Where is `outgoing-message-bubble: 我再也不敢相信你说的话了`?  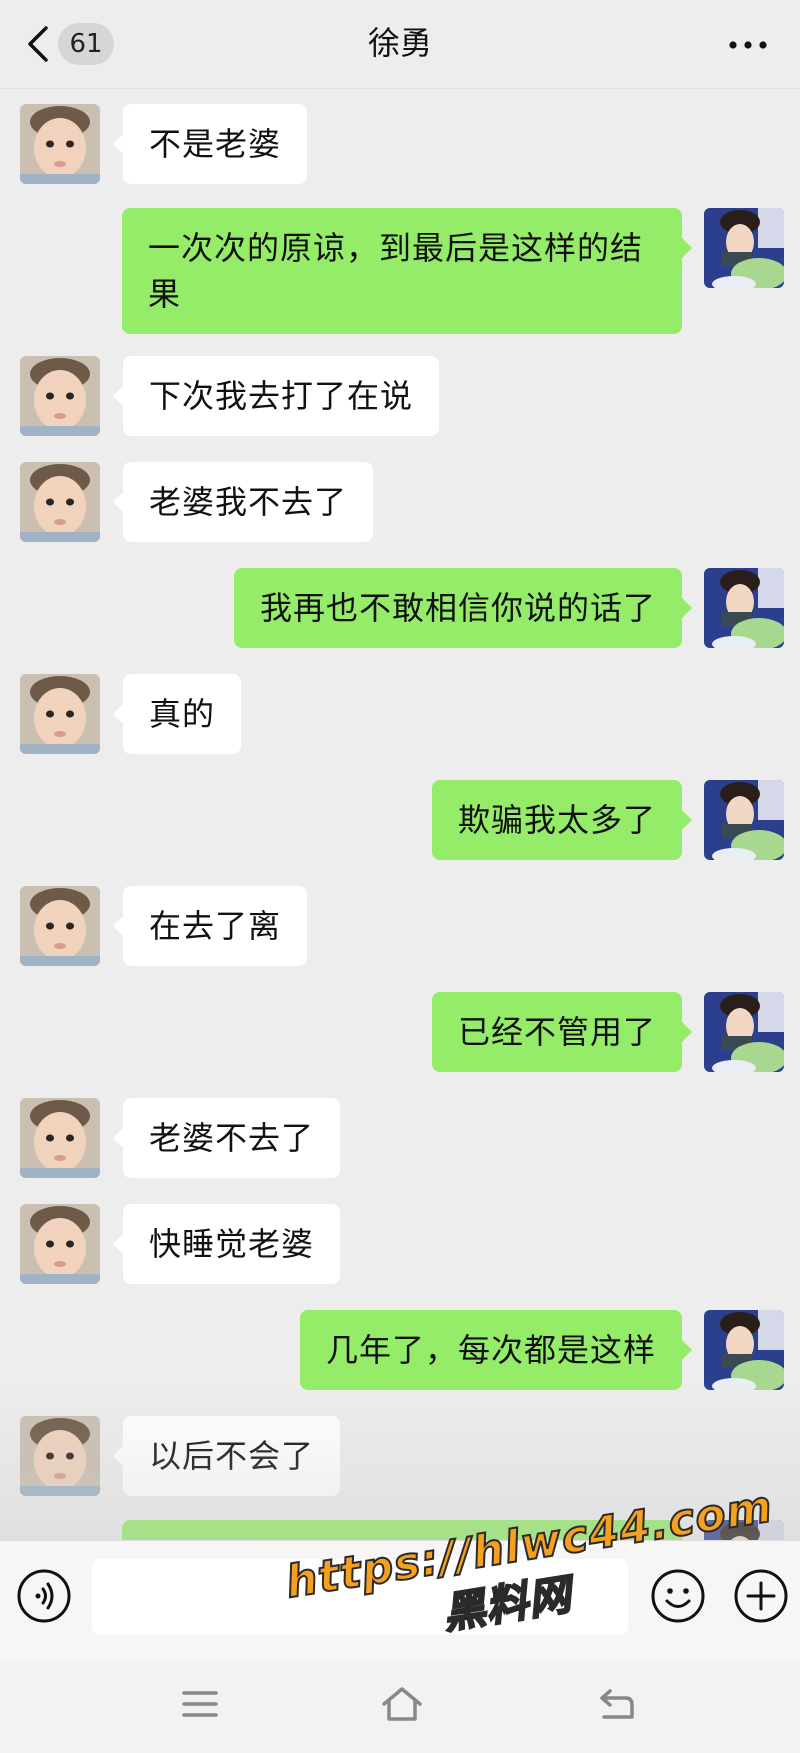 outgoing-message-bubble: 我再也不敢相信你说的话了 is located at coordinates (463, 608).